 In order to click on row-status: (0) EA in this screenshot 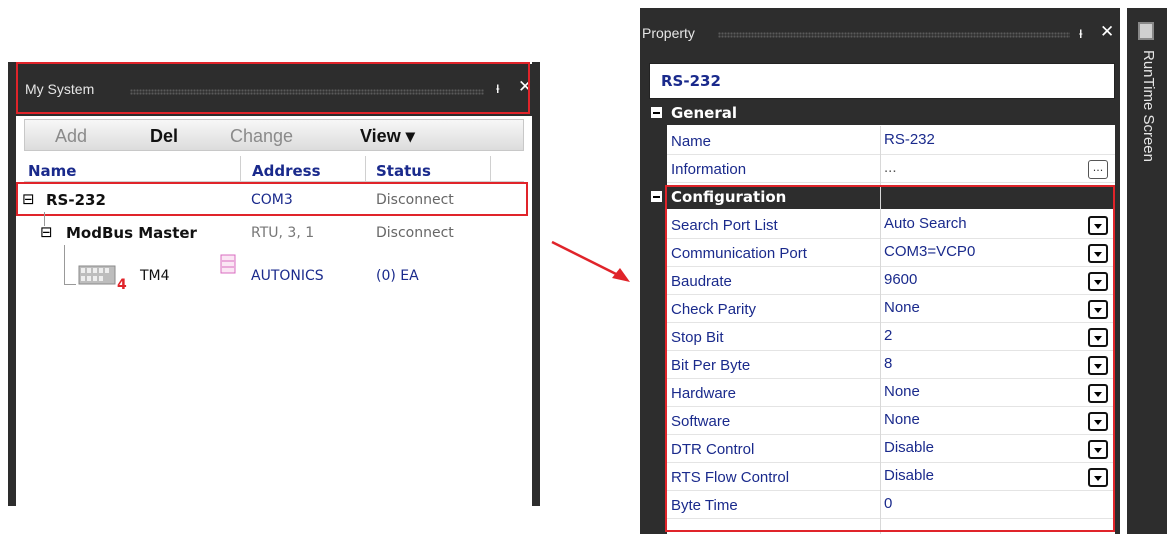, I will do `click(397, 276)`.